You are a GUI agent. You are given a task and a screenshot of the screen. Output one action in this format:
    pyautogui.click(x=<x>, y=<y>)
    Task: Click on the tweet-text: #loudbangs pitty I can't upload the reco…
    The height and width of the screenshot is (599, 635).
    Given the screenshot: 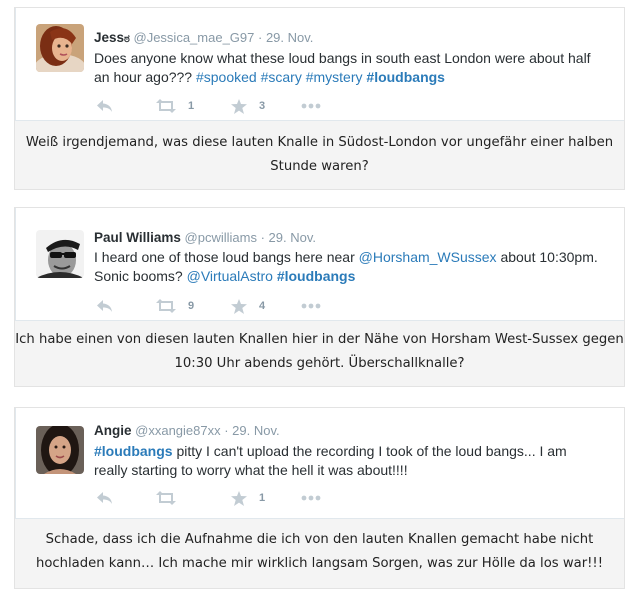 What is the action you would take?
    pyautogui.click(x=330, y=460)
    